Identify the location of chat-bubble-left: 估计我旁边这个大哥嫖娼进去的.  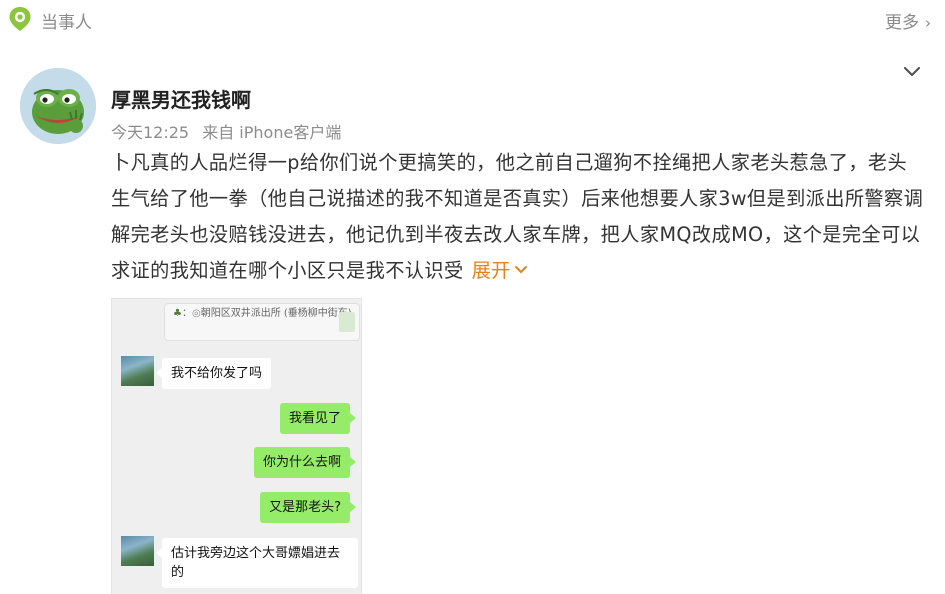
(257, 563).